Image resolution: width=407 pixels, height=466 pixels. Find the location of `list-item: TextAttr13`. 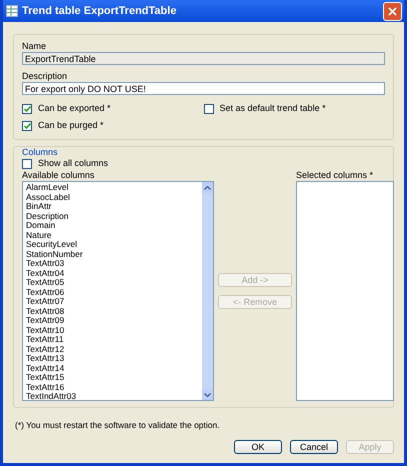

list-item: TextAttr13 is located at coordinates (114, 359).